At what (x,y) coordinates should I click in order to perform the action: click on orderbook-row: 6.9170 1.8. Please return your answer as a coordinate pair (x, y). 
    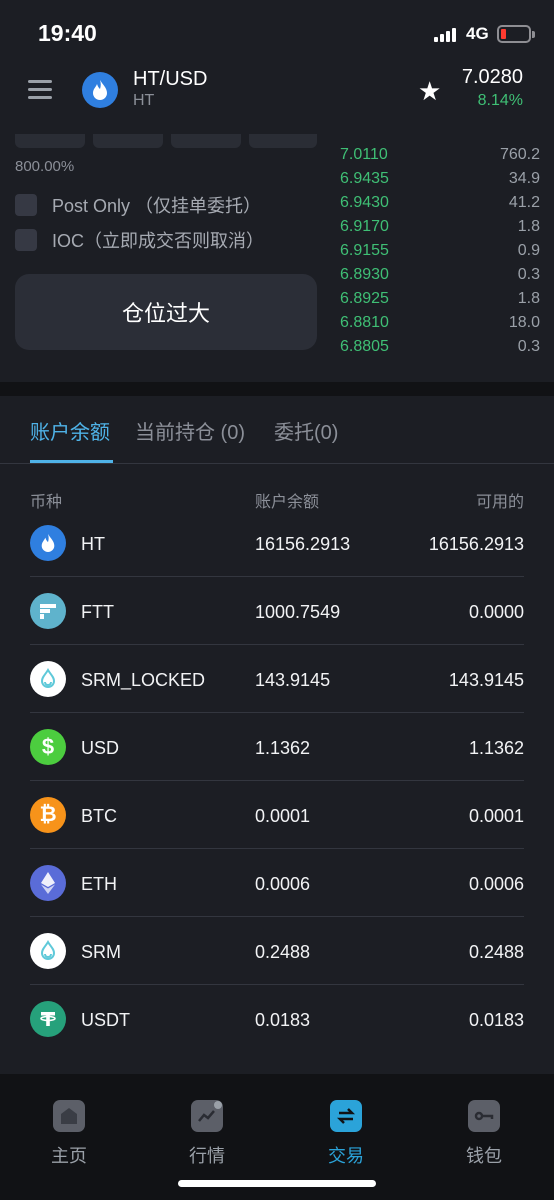
    Looking at the image, I should click on (440, 230).